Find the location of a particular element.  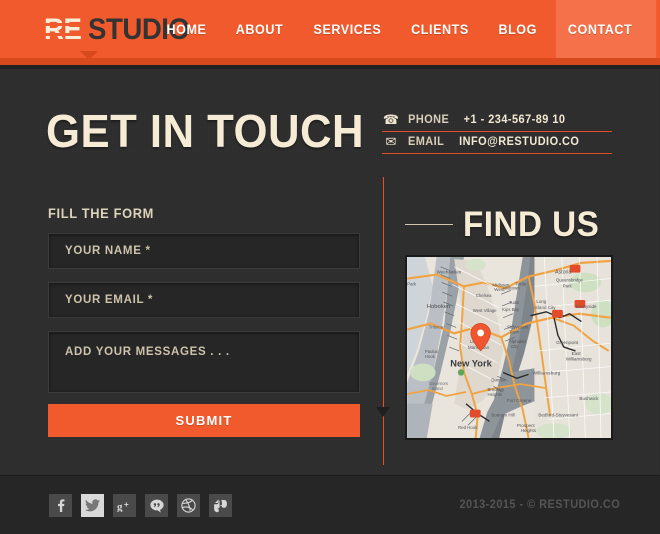

svg-text: Hook is located at coordinates (430, 356).